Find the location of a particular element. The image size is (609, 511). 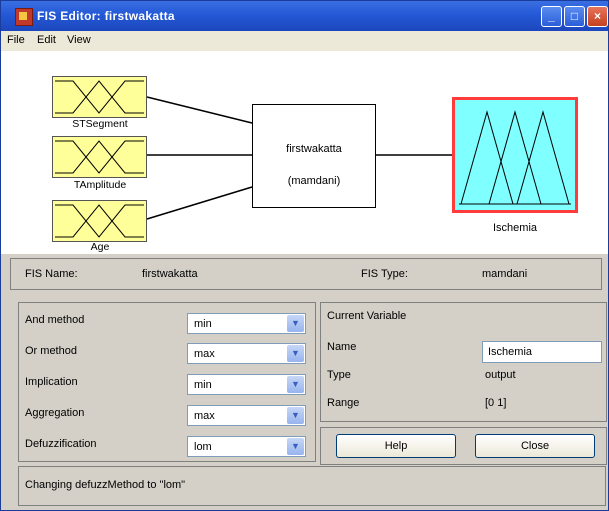

menu-view: View is located at coordinates (79, 40).